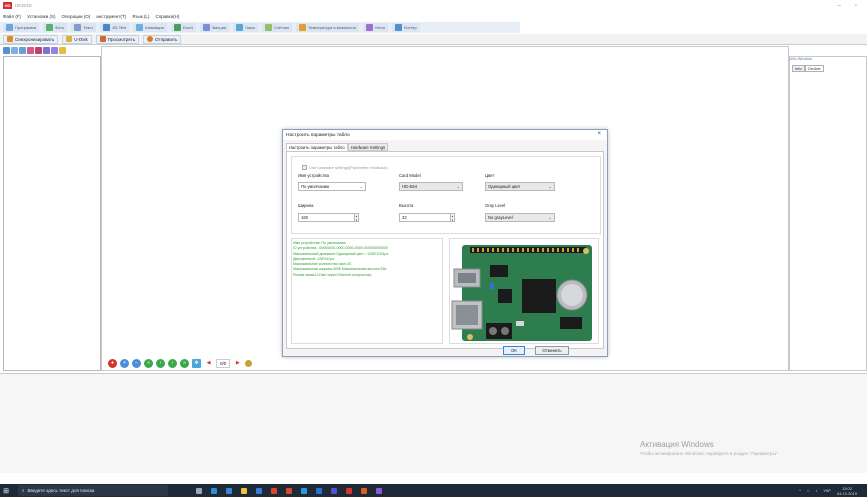  I want to click on last-button: », so click(184, 363).